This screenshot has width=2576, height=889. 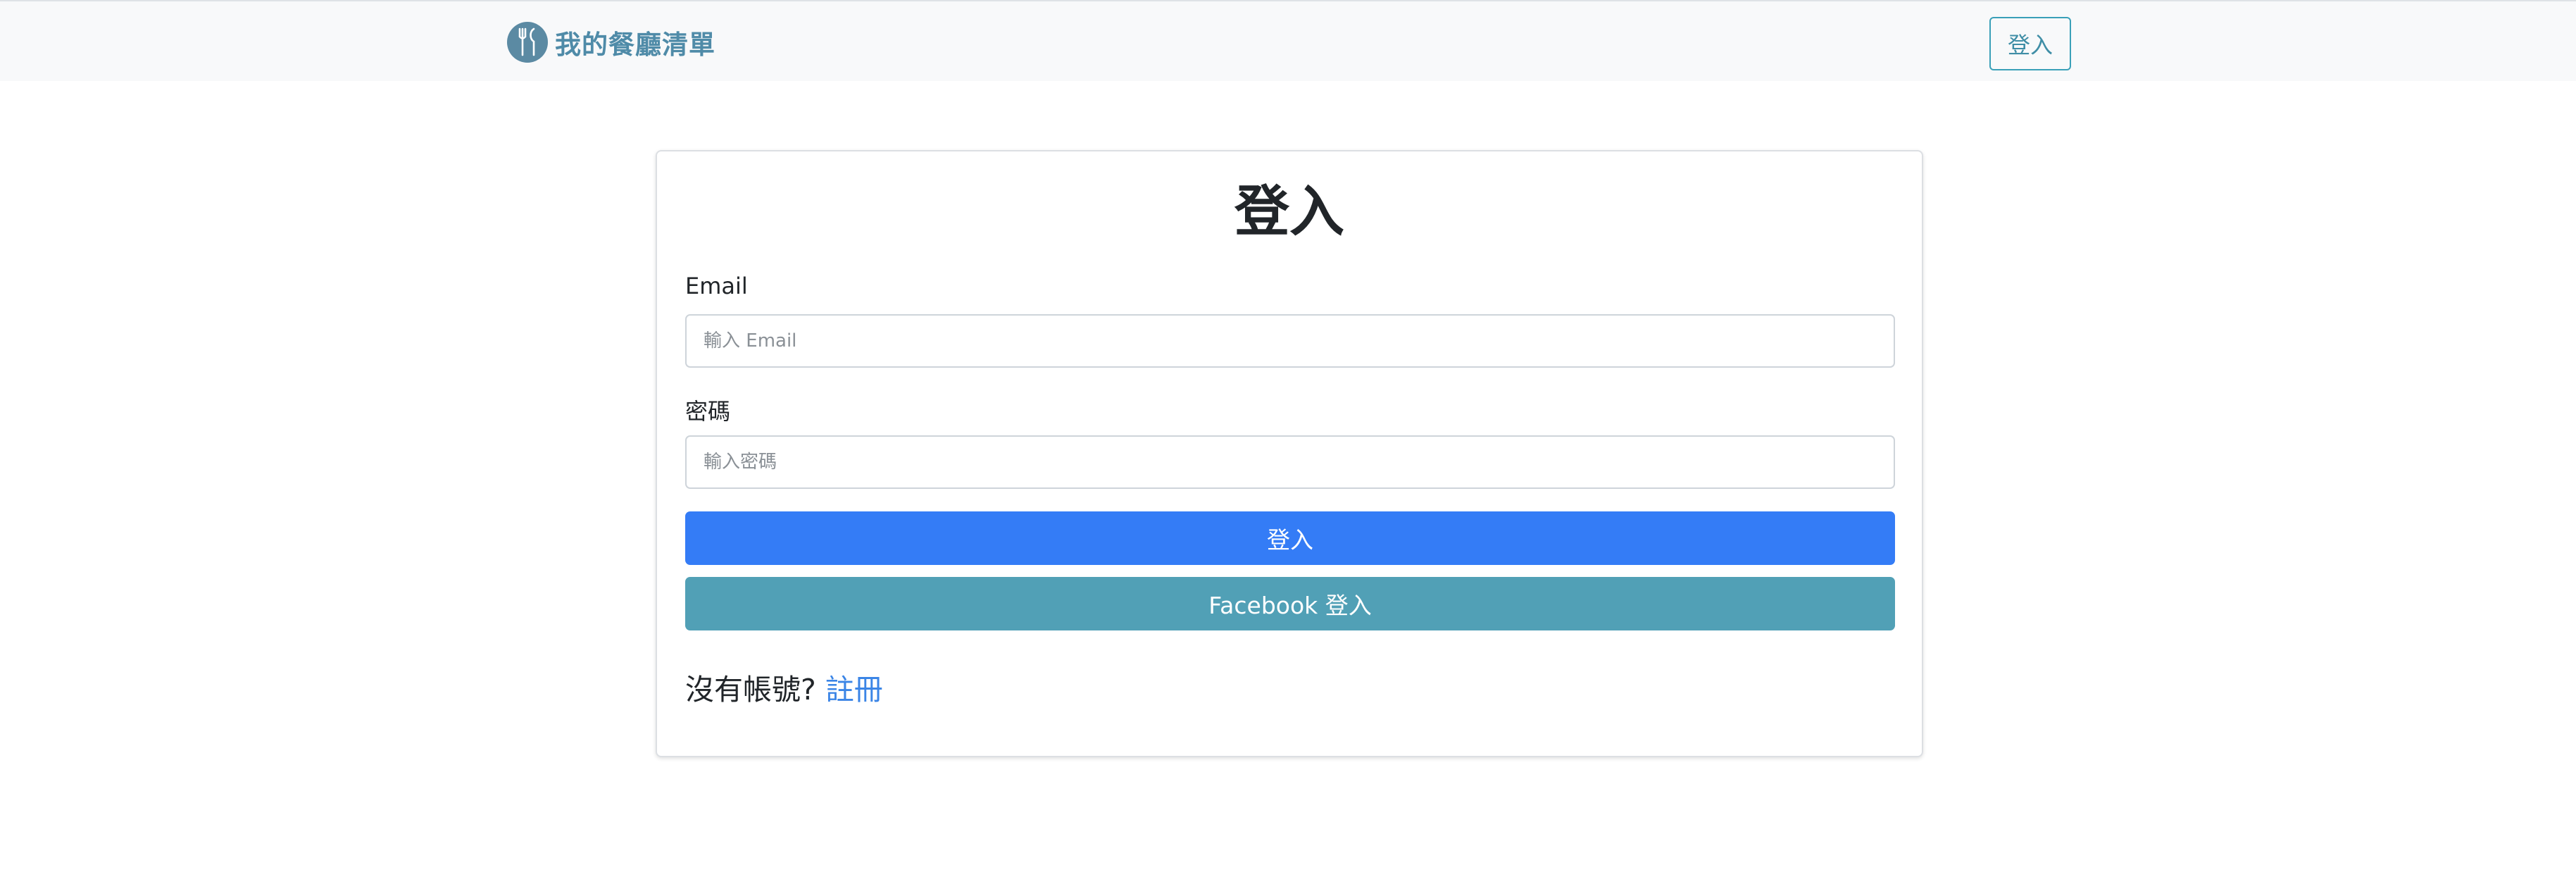 I want to click on register-link: 註冊, so click(x=854, y=690).